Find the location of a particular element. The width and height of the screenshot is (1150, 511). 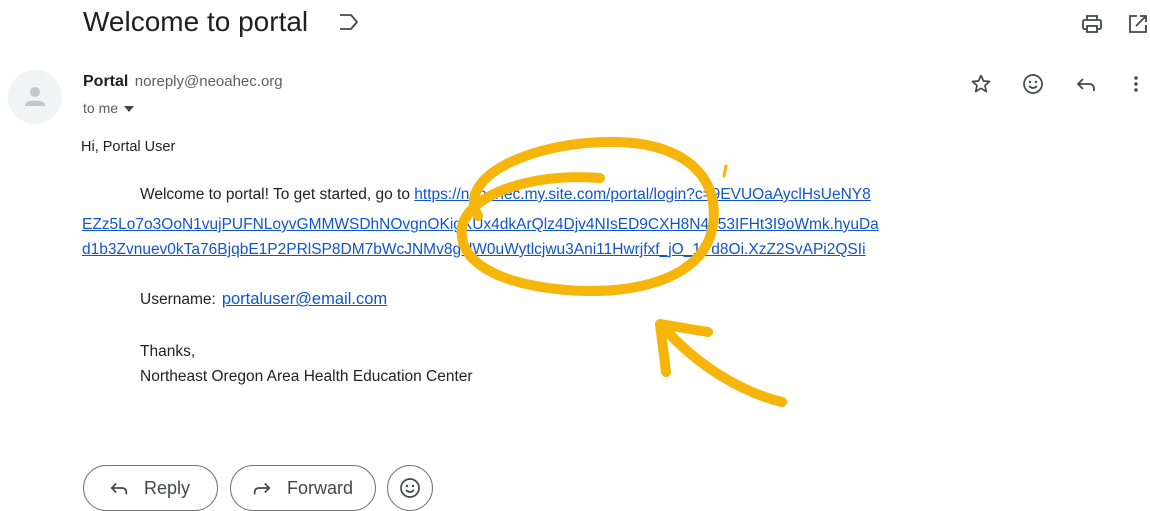

more-vertical-icon is located at coordinates (1136, 84).